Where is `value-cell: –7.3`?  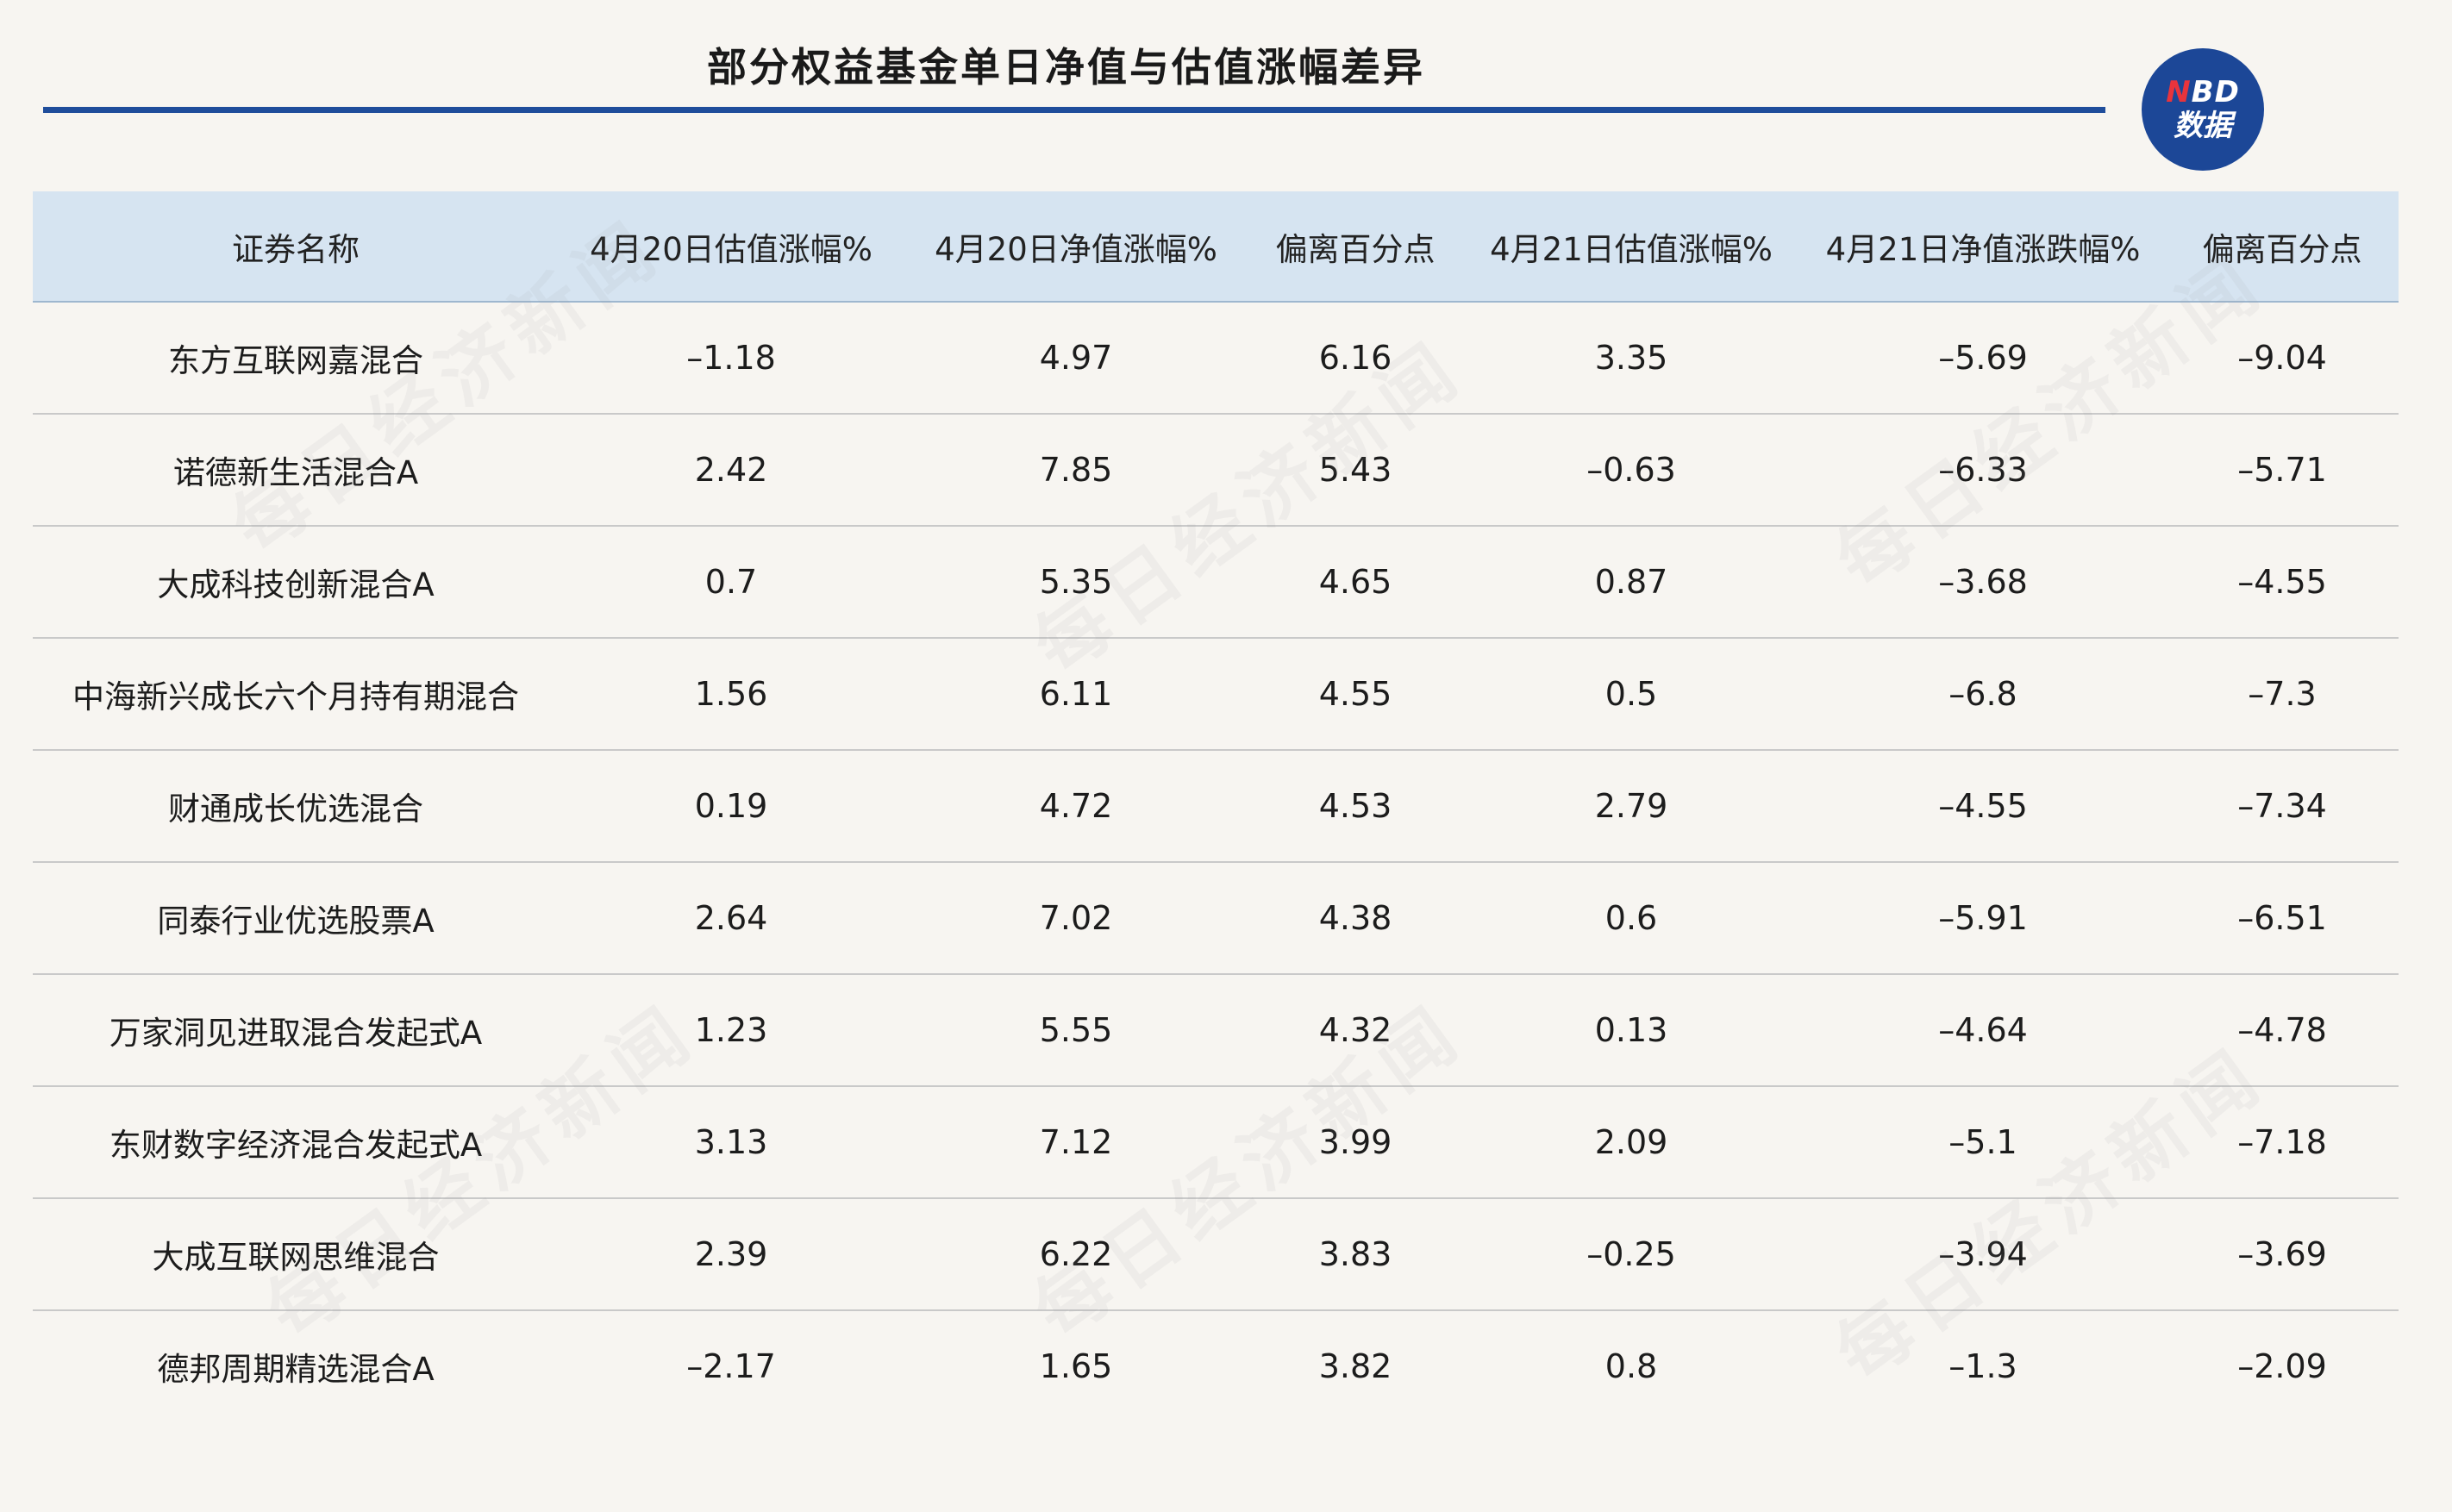 value-cell: –7.3 is located at coordinates (2282, 694).